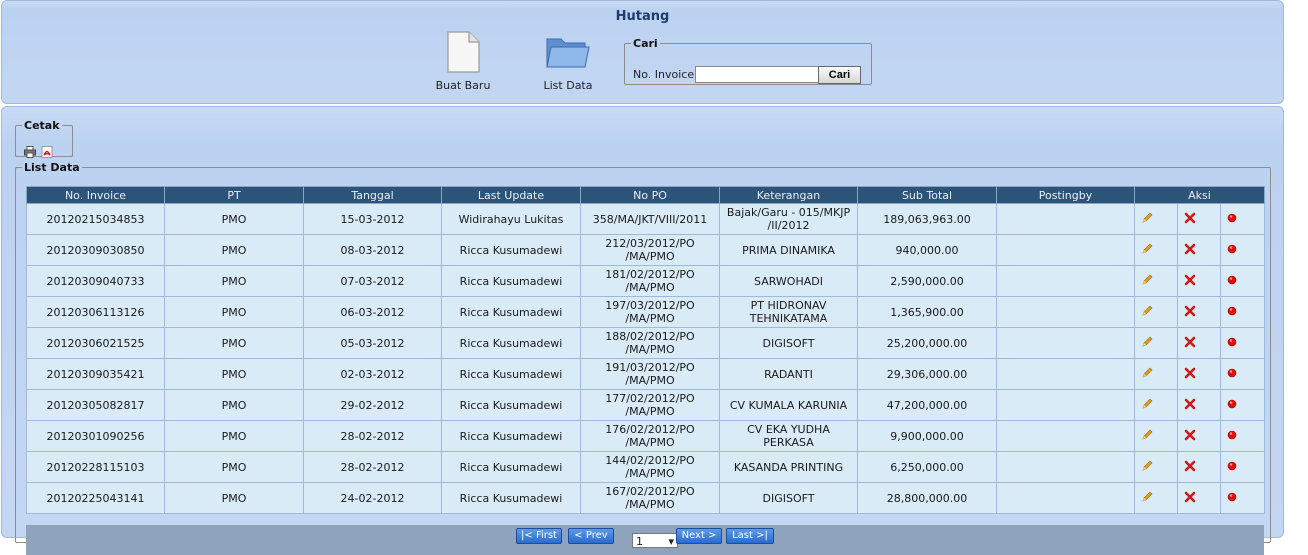 Image resolution: width=1308 pixels, height=555 pixels. Describe the element at coordinates (372, 498) in the screenshot. I see `cell-tanggal: 24-02-2012` at that location.